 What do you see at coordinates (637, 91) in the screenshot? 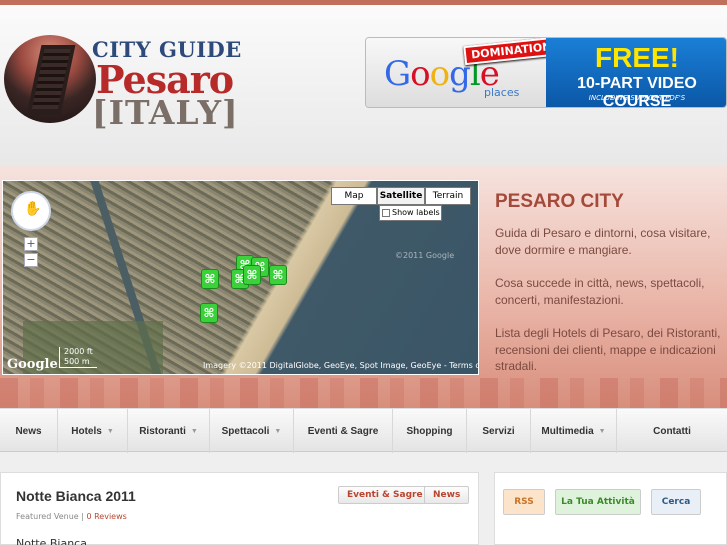
I see `ad-course-label: 10-PART VIDEO COURSE` at bounding box center [637, 91].